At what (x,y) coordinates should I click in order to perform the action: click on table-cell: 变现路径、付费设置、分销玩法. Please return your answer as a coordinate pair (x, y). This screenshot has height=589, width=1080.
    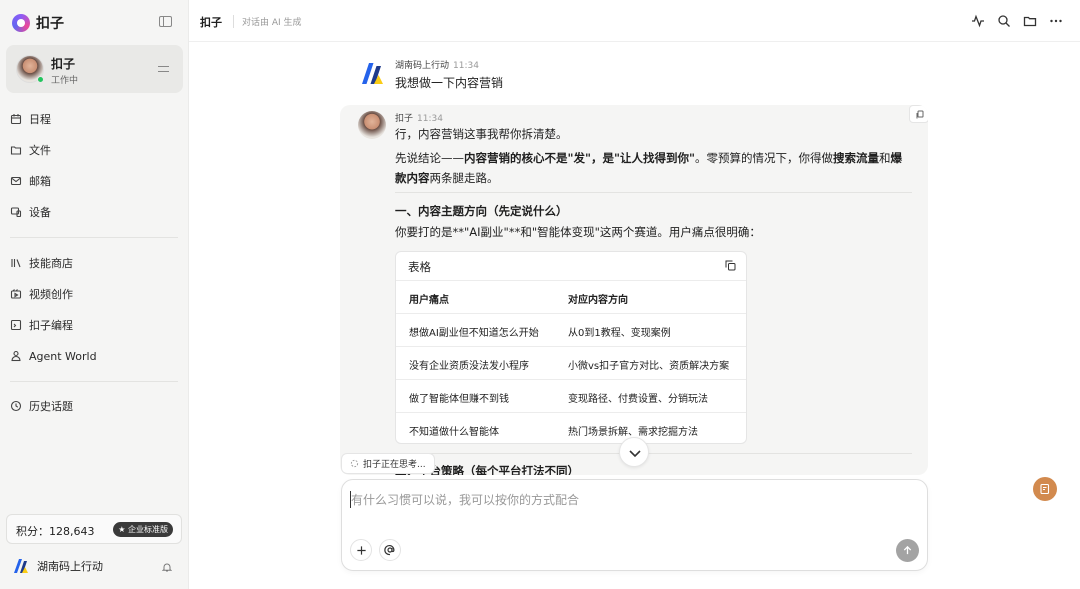
    Looking at the image, I should click on (638, 399).